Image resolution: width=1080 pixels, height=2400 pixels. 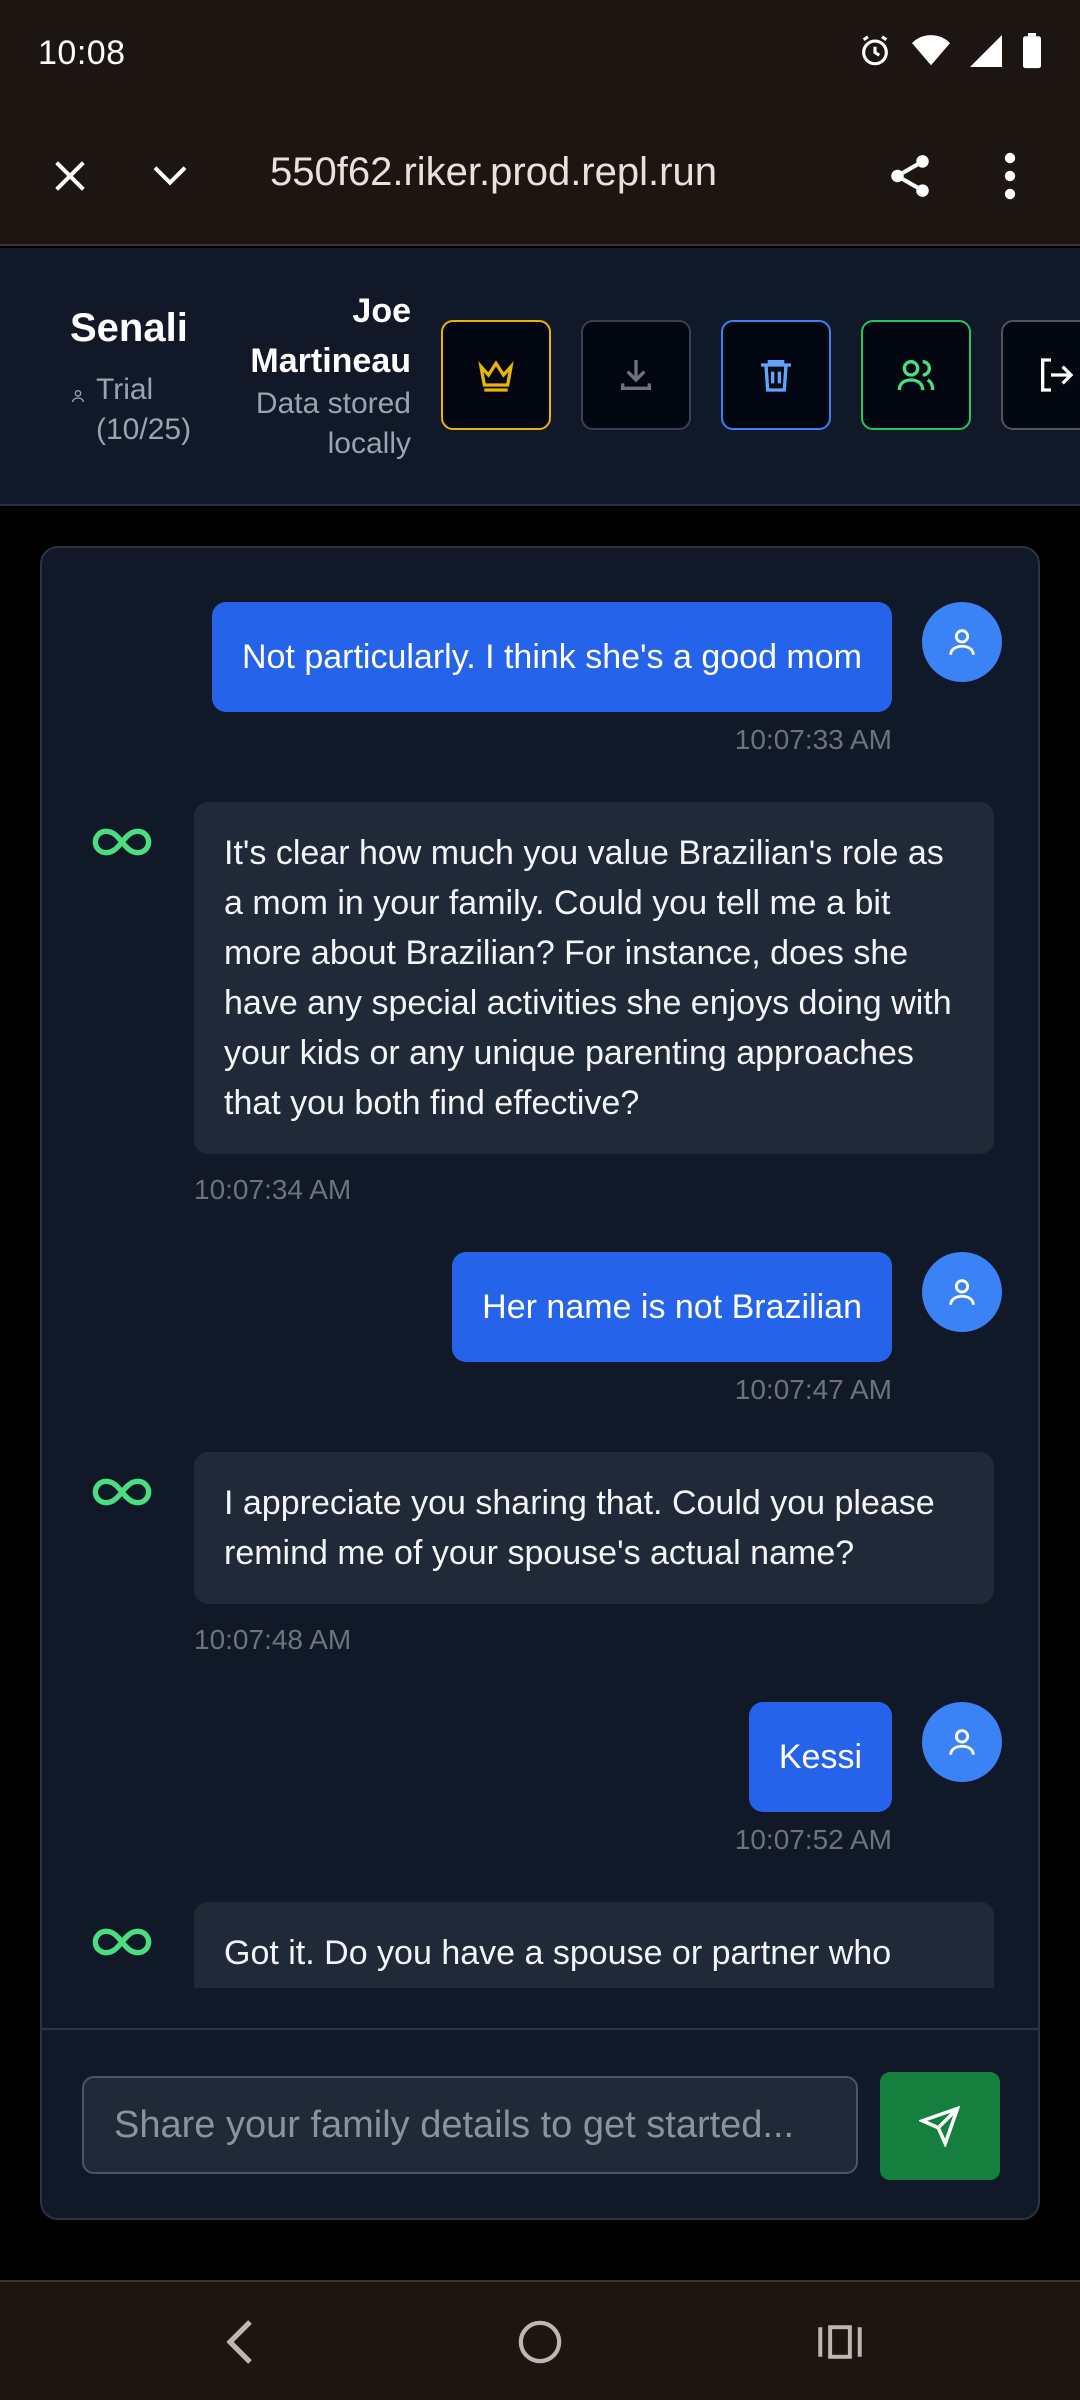 What do you see at coordinates (813, 739) in the screenshot?
I see `message-timestamp: 10:07:33 AM` at bounding box center [813, 739].